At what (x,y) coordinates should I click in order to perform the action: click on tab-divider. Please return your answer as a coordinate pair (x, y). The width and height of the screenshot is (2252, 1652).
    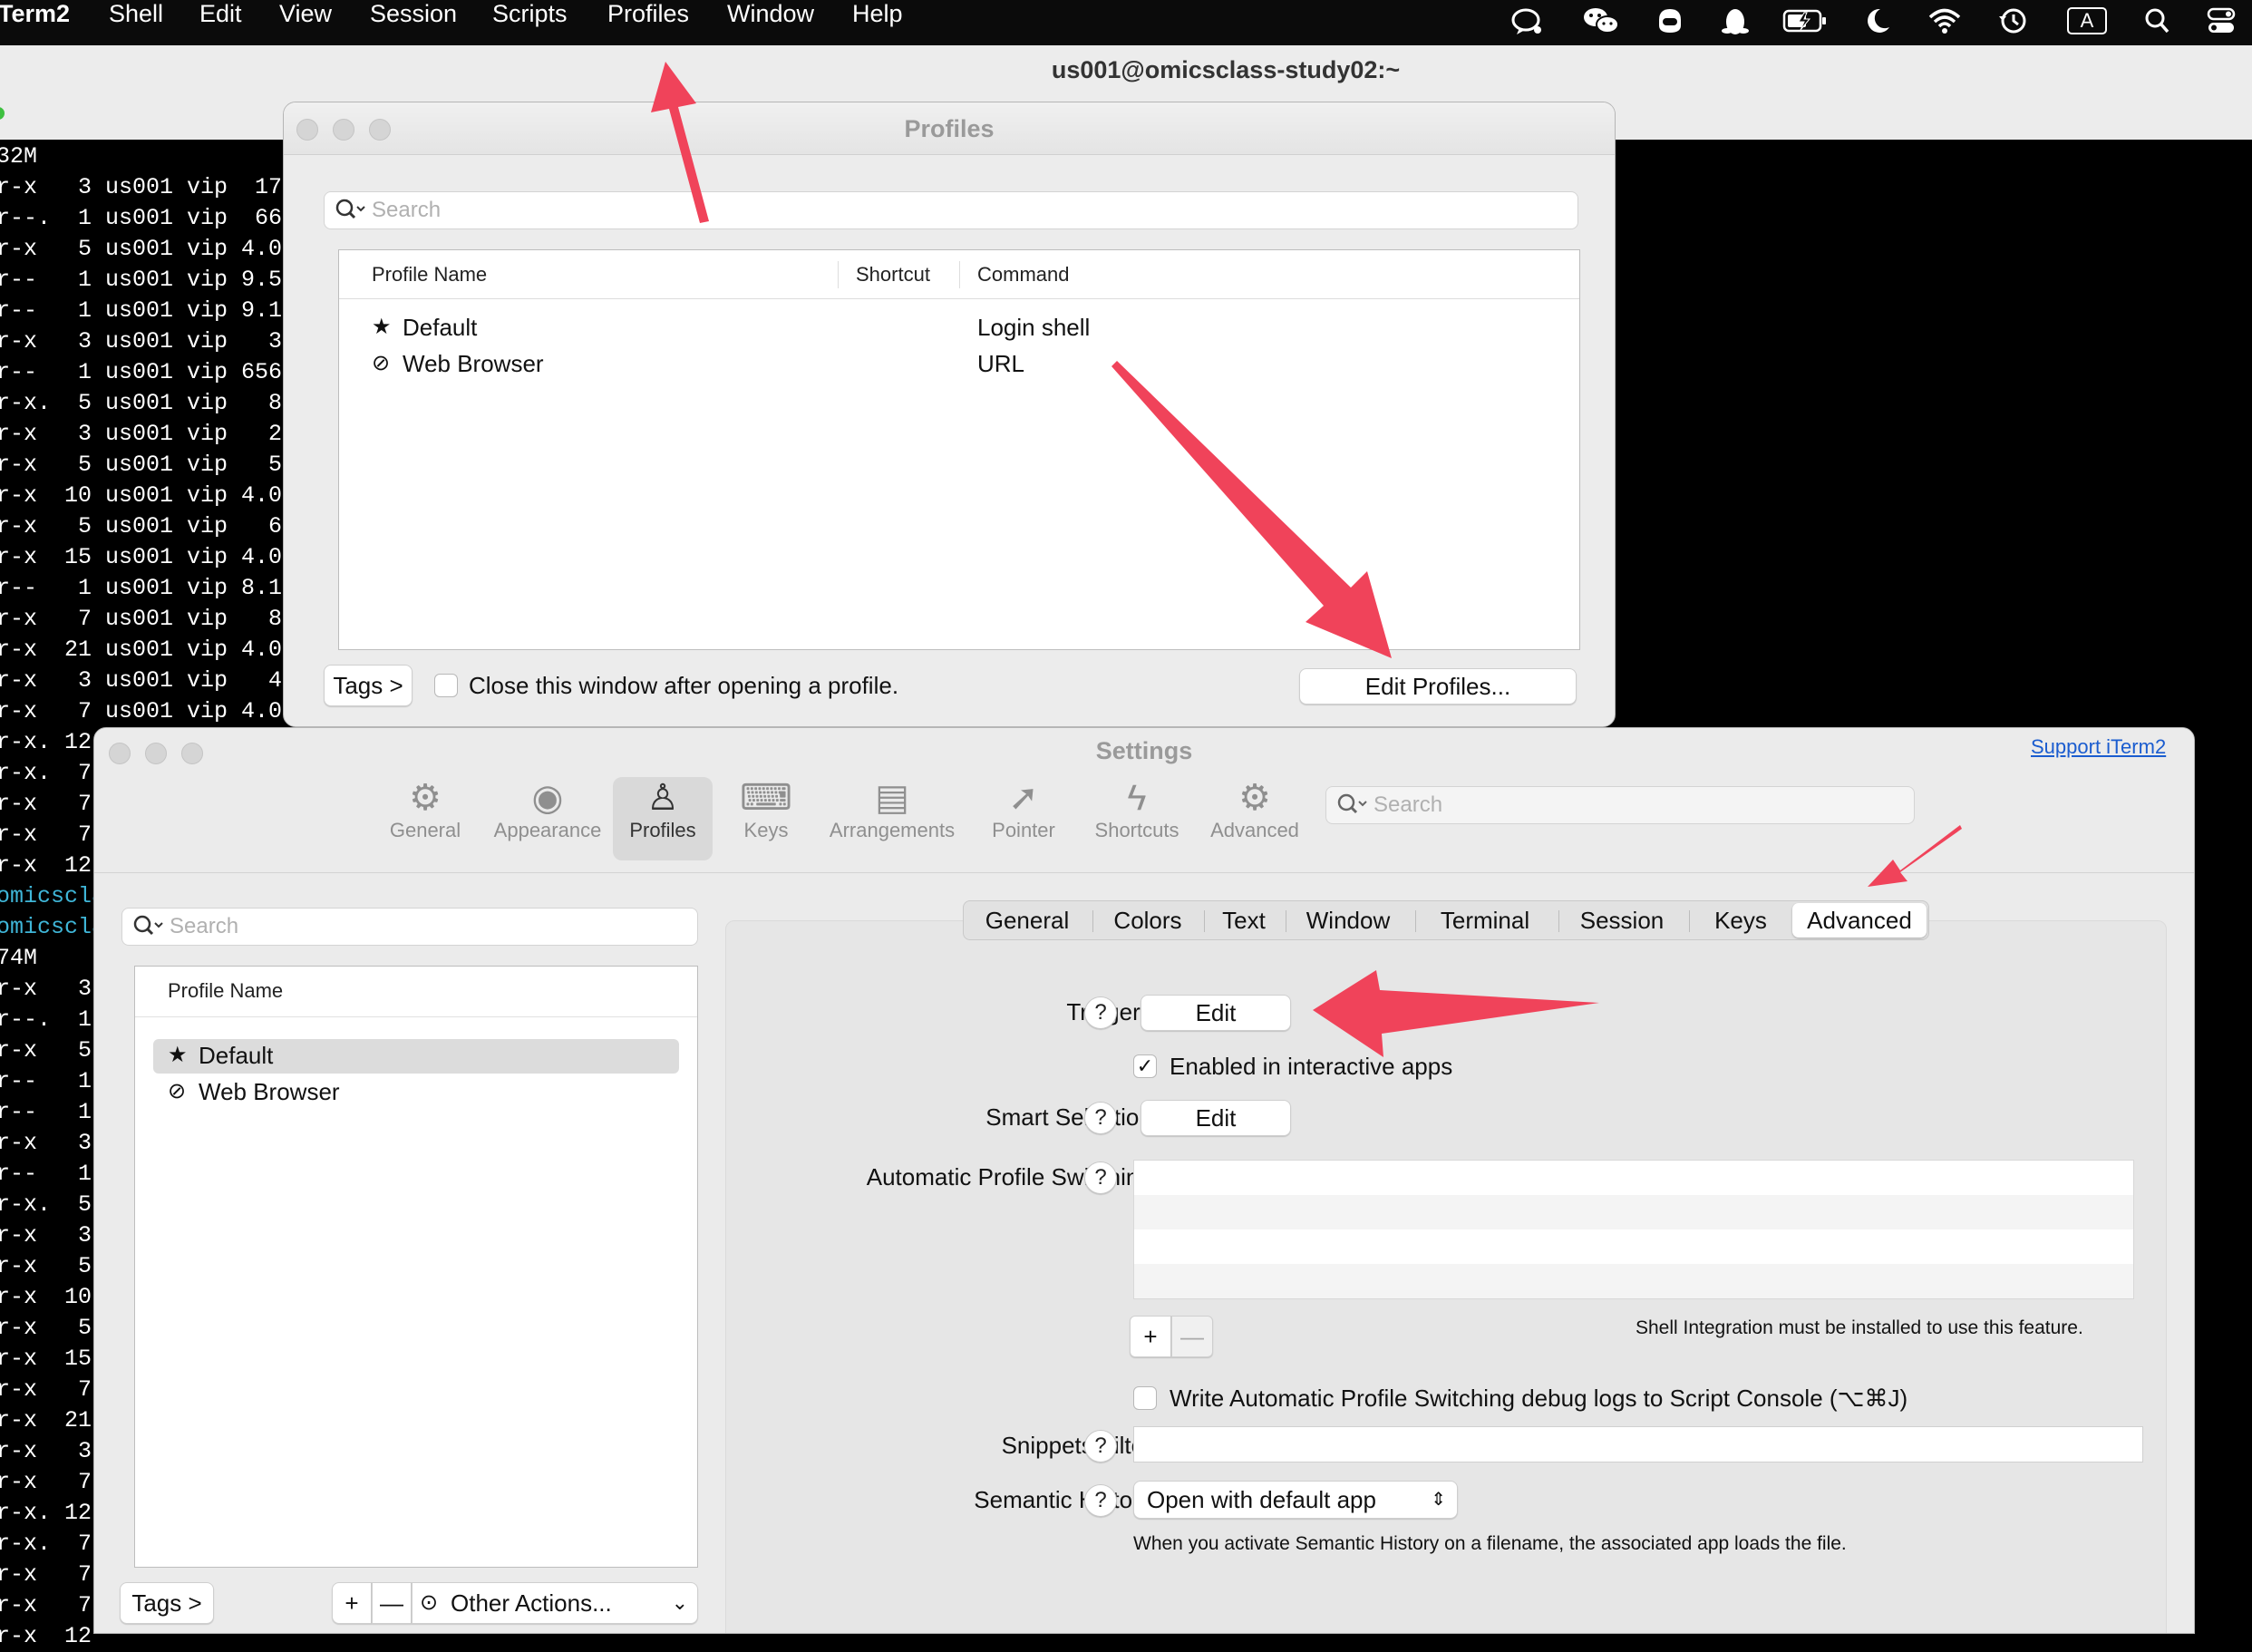
    Looking at the image, I should click on (1689, 921).